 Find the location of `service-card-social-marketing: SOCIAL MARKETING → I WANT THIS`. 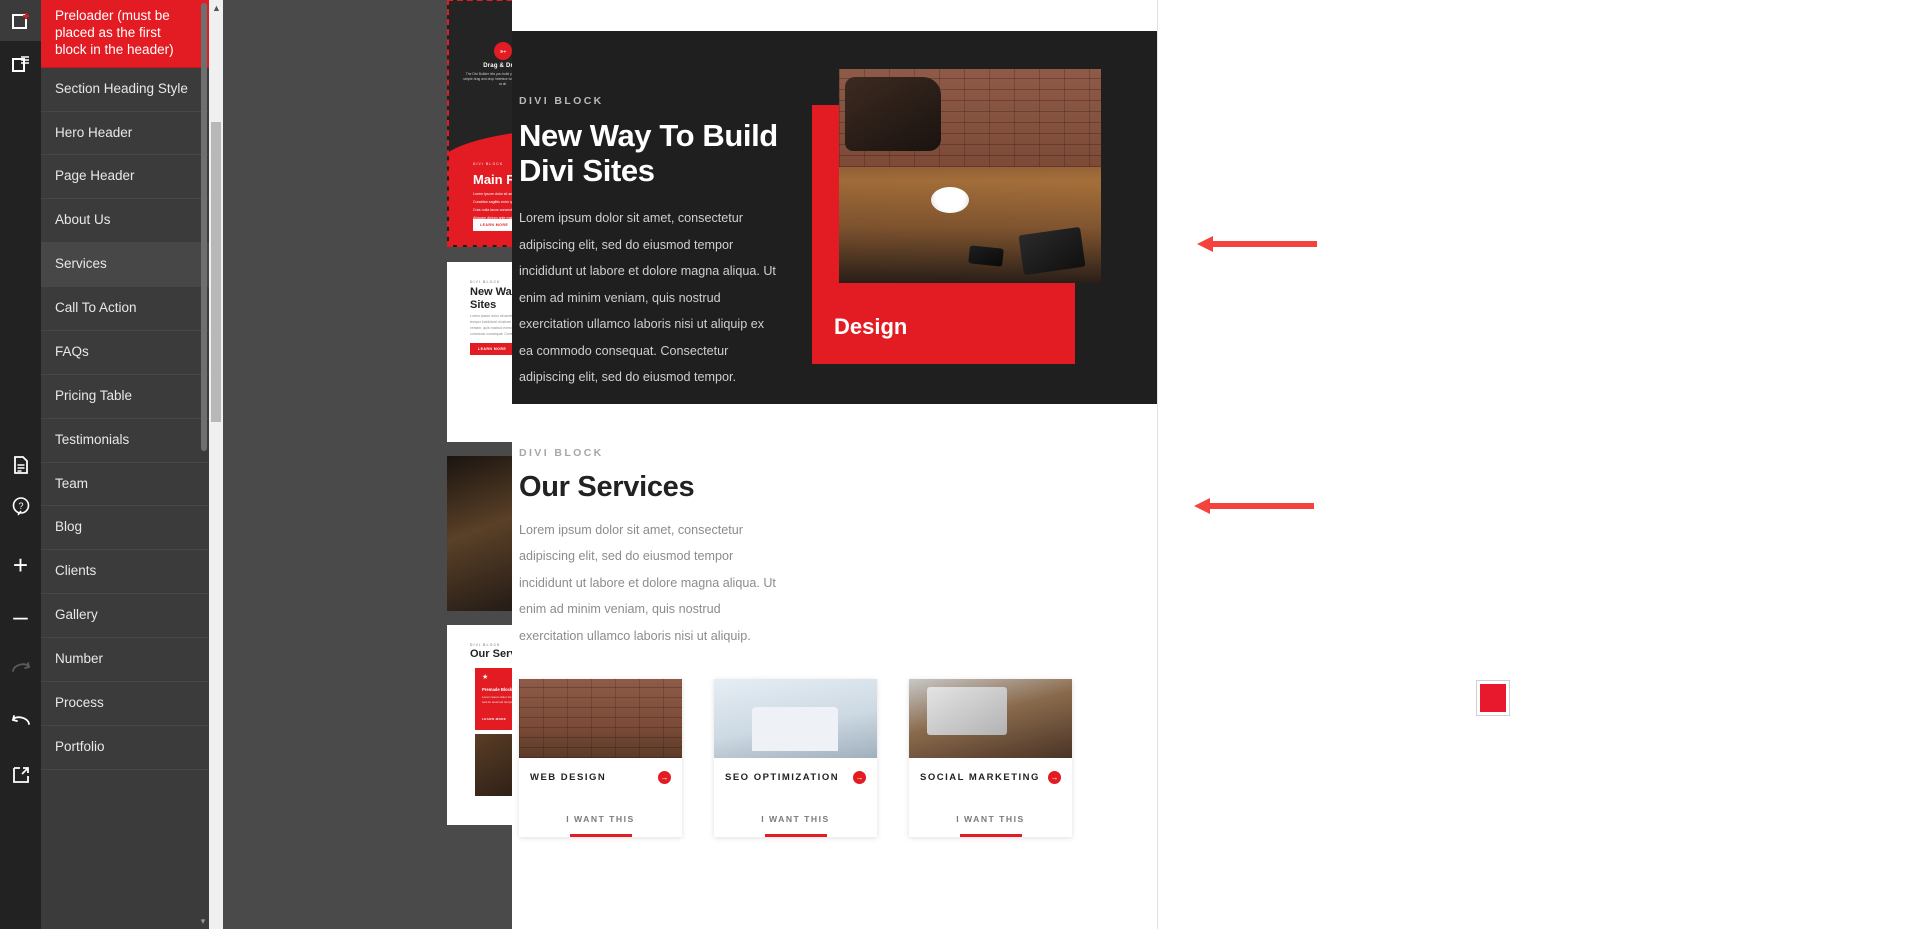

service-card-social-marketing: SOCIAL MARKETING → I WANT THIS is located at coordinates (990, 758).